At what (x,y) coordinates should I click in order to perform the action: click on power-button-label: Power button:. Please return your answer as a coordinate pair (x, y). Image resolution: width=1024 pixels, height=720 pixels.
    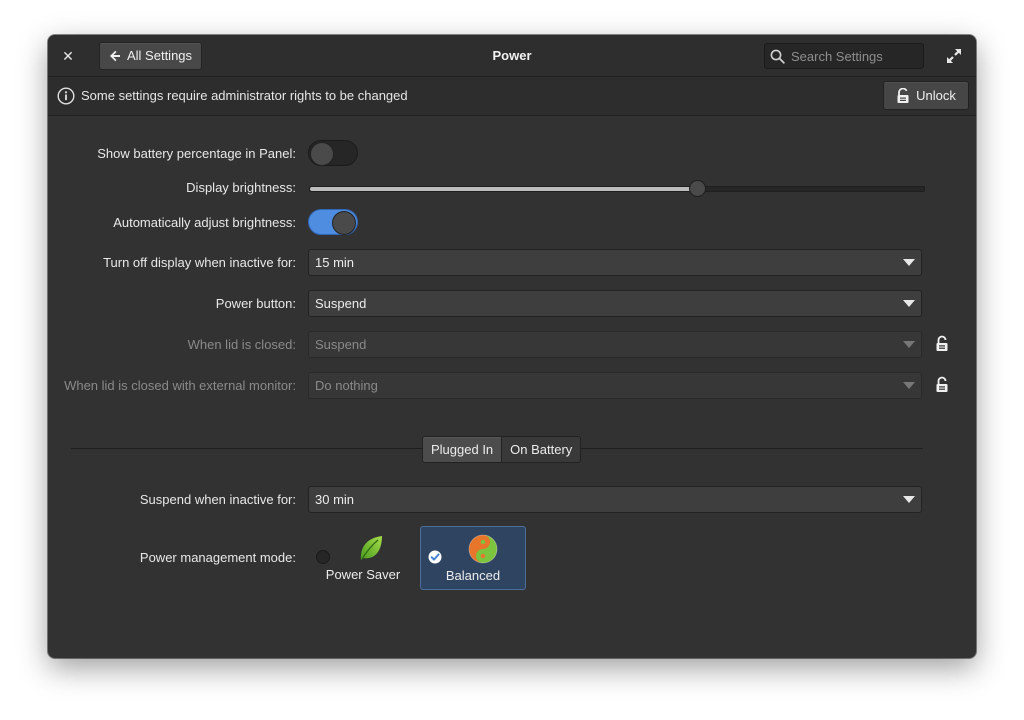
    Looking at the image, I should click on (255, 303).